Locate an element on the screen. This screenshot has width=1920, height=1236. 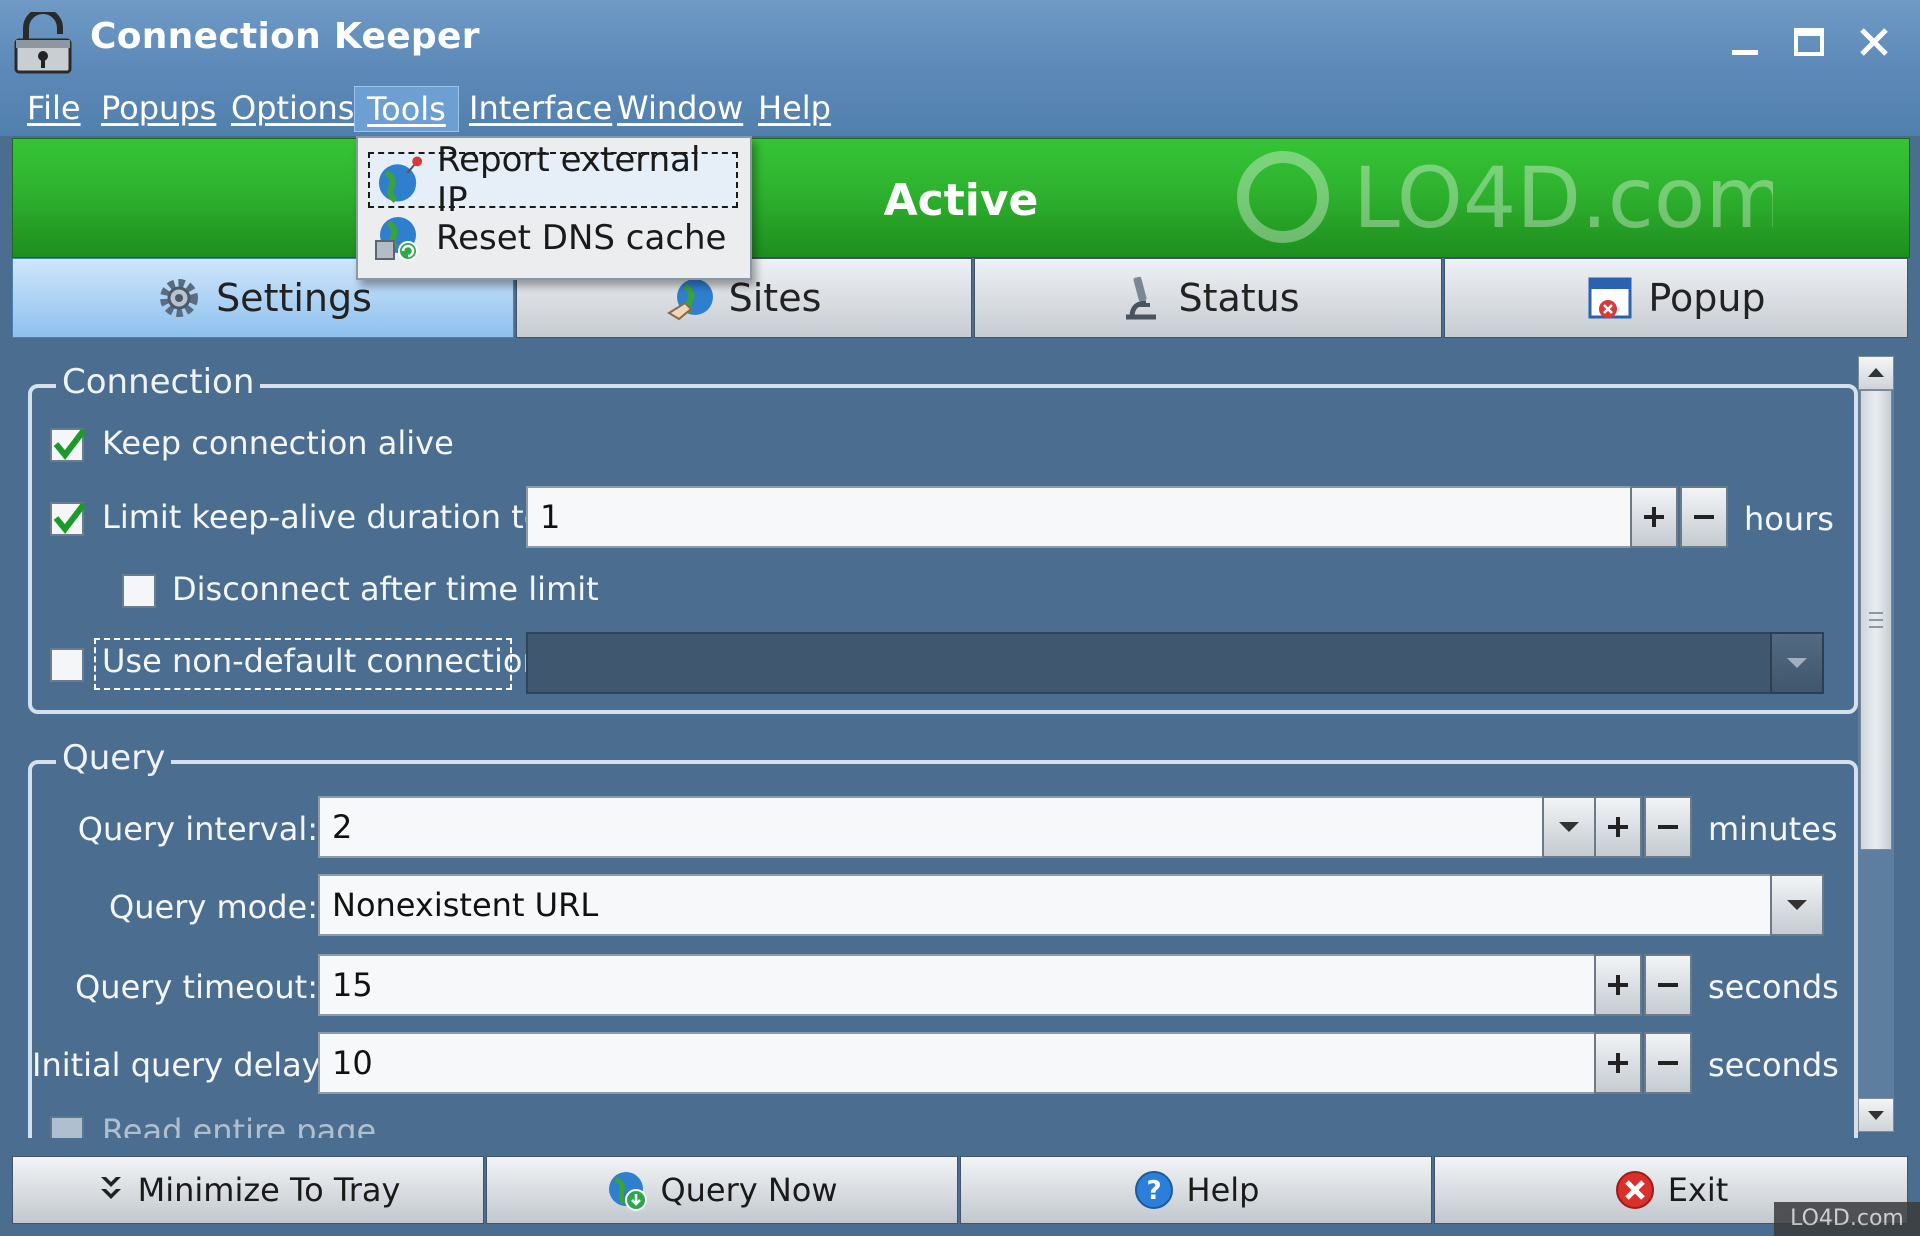
menu-popups: Popups is located at coordinates (158, 108).